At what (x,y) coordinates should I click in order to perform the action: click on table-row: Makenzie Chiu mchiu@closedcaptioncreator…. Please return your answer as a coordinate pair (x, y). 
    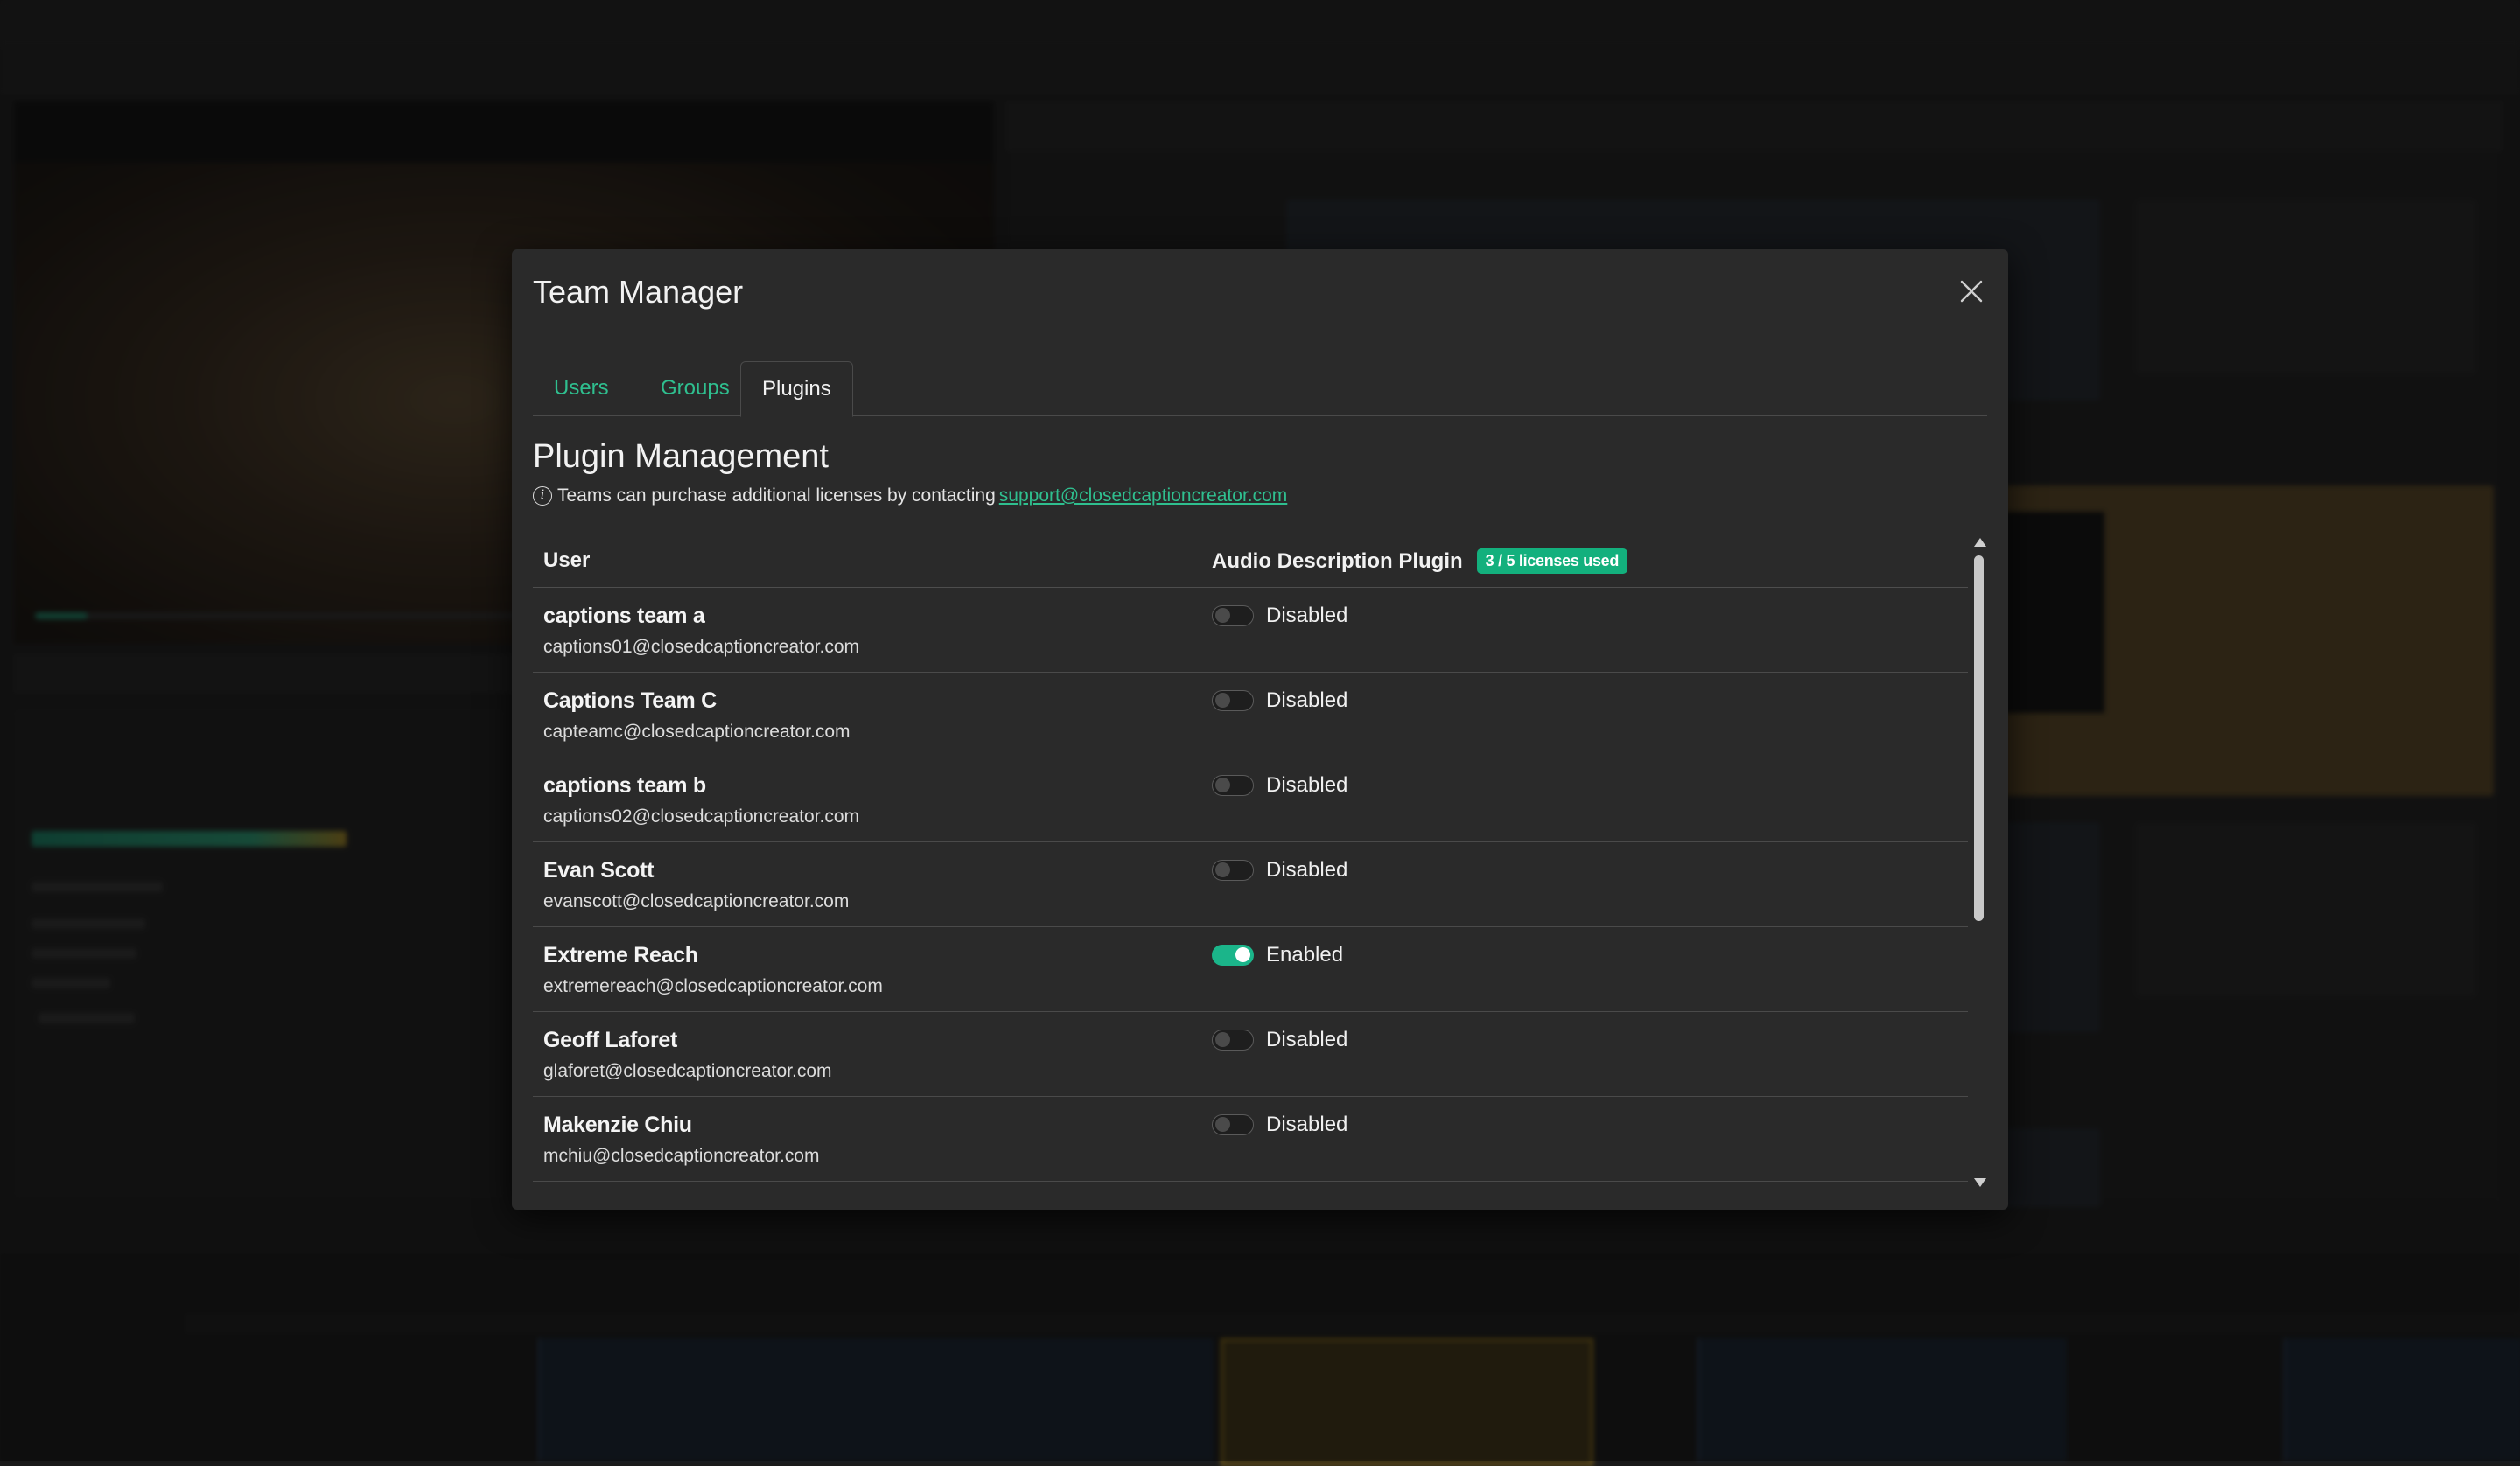
    Looking at the image, I should click on (1250, 1140).